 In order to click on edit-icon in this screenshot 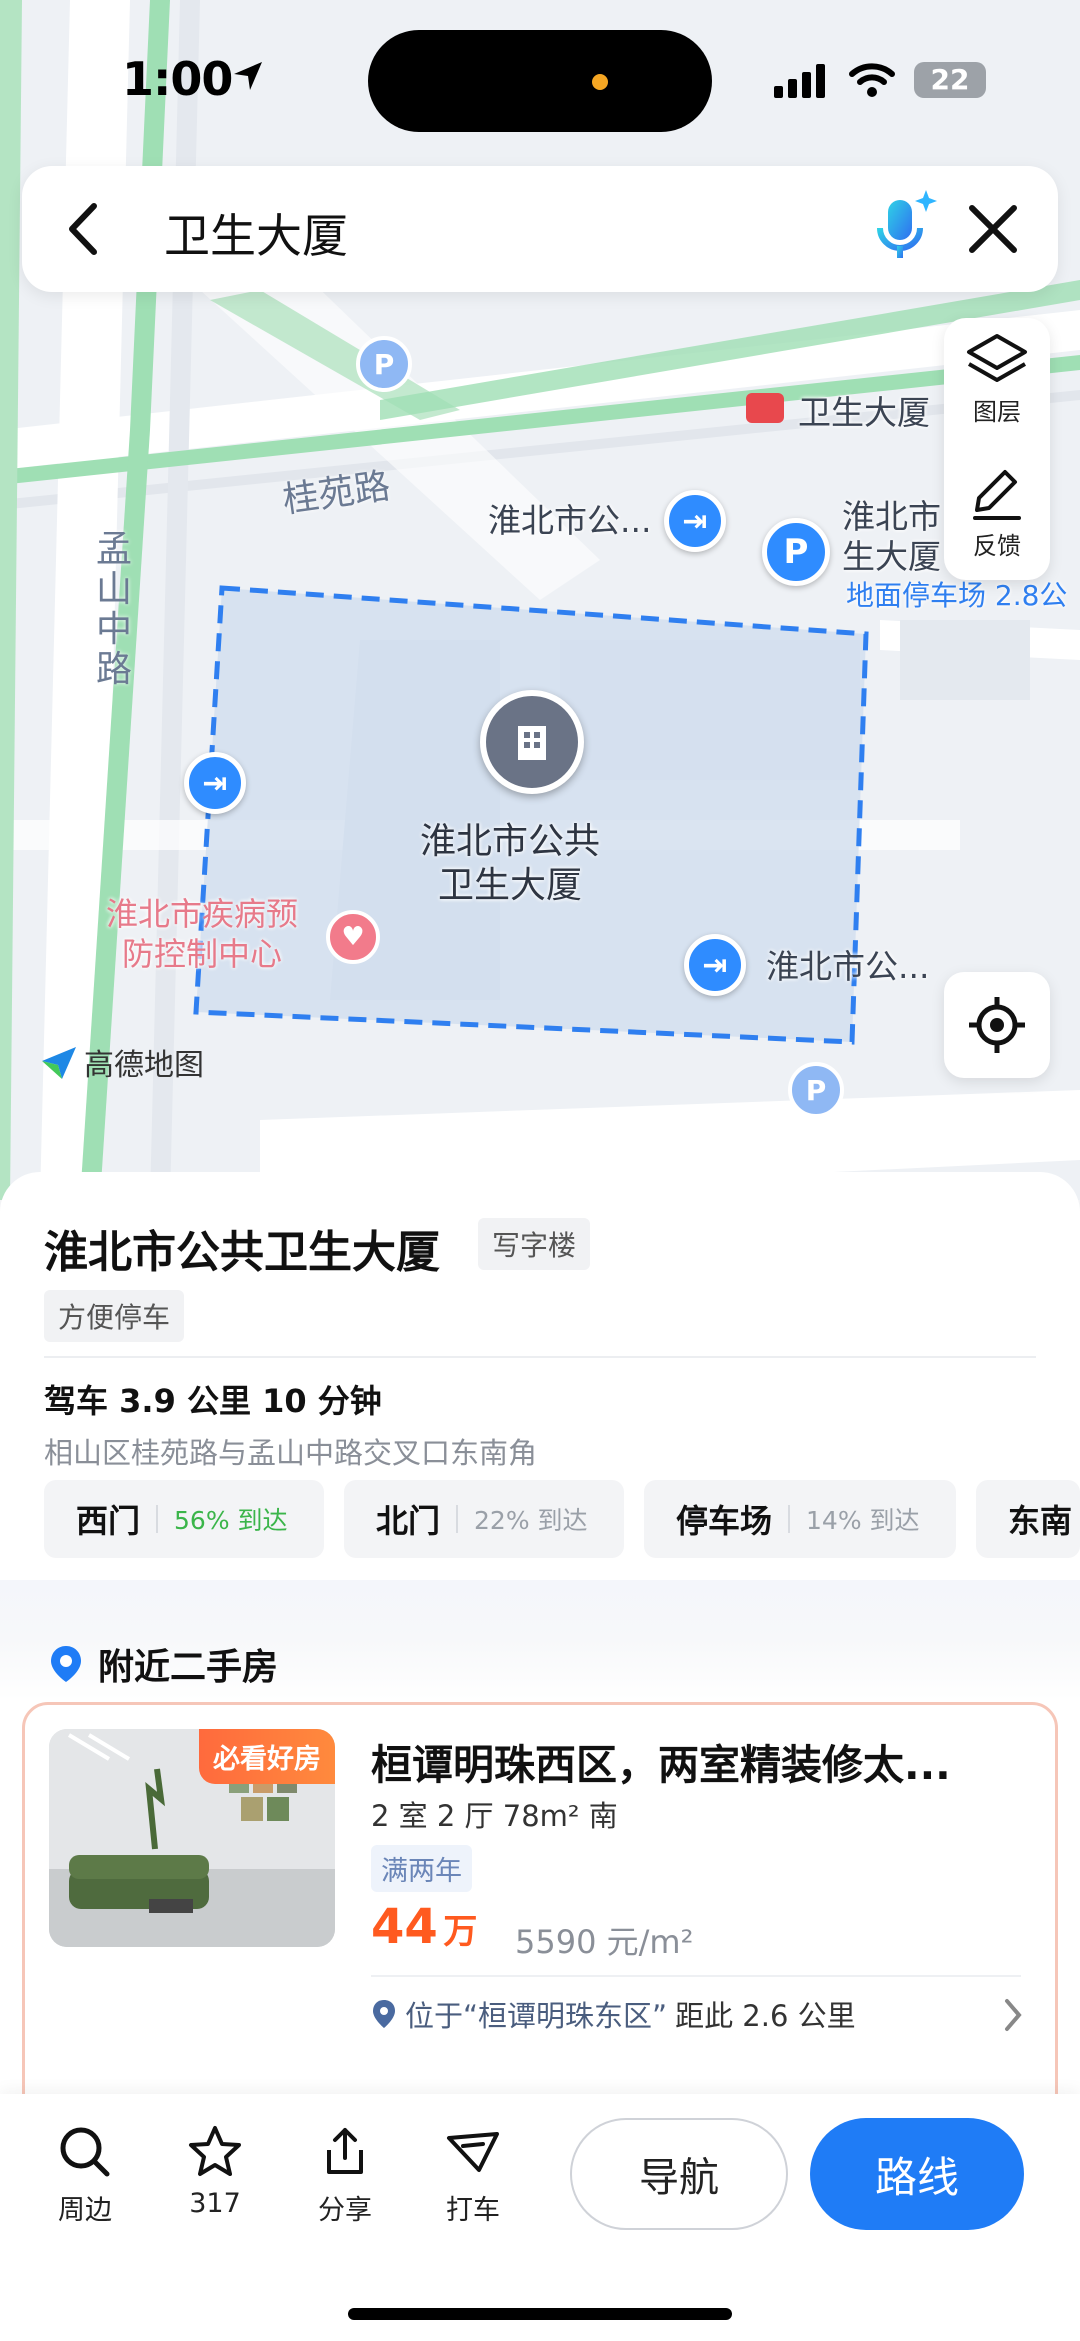, I will do `click(997, 495)`.